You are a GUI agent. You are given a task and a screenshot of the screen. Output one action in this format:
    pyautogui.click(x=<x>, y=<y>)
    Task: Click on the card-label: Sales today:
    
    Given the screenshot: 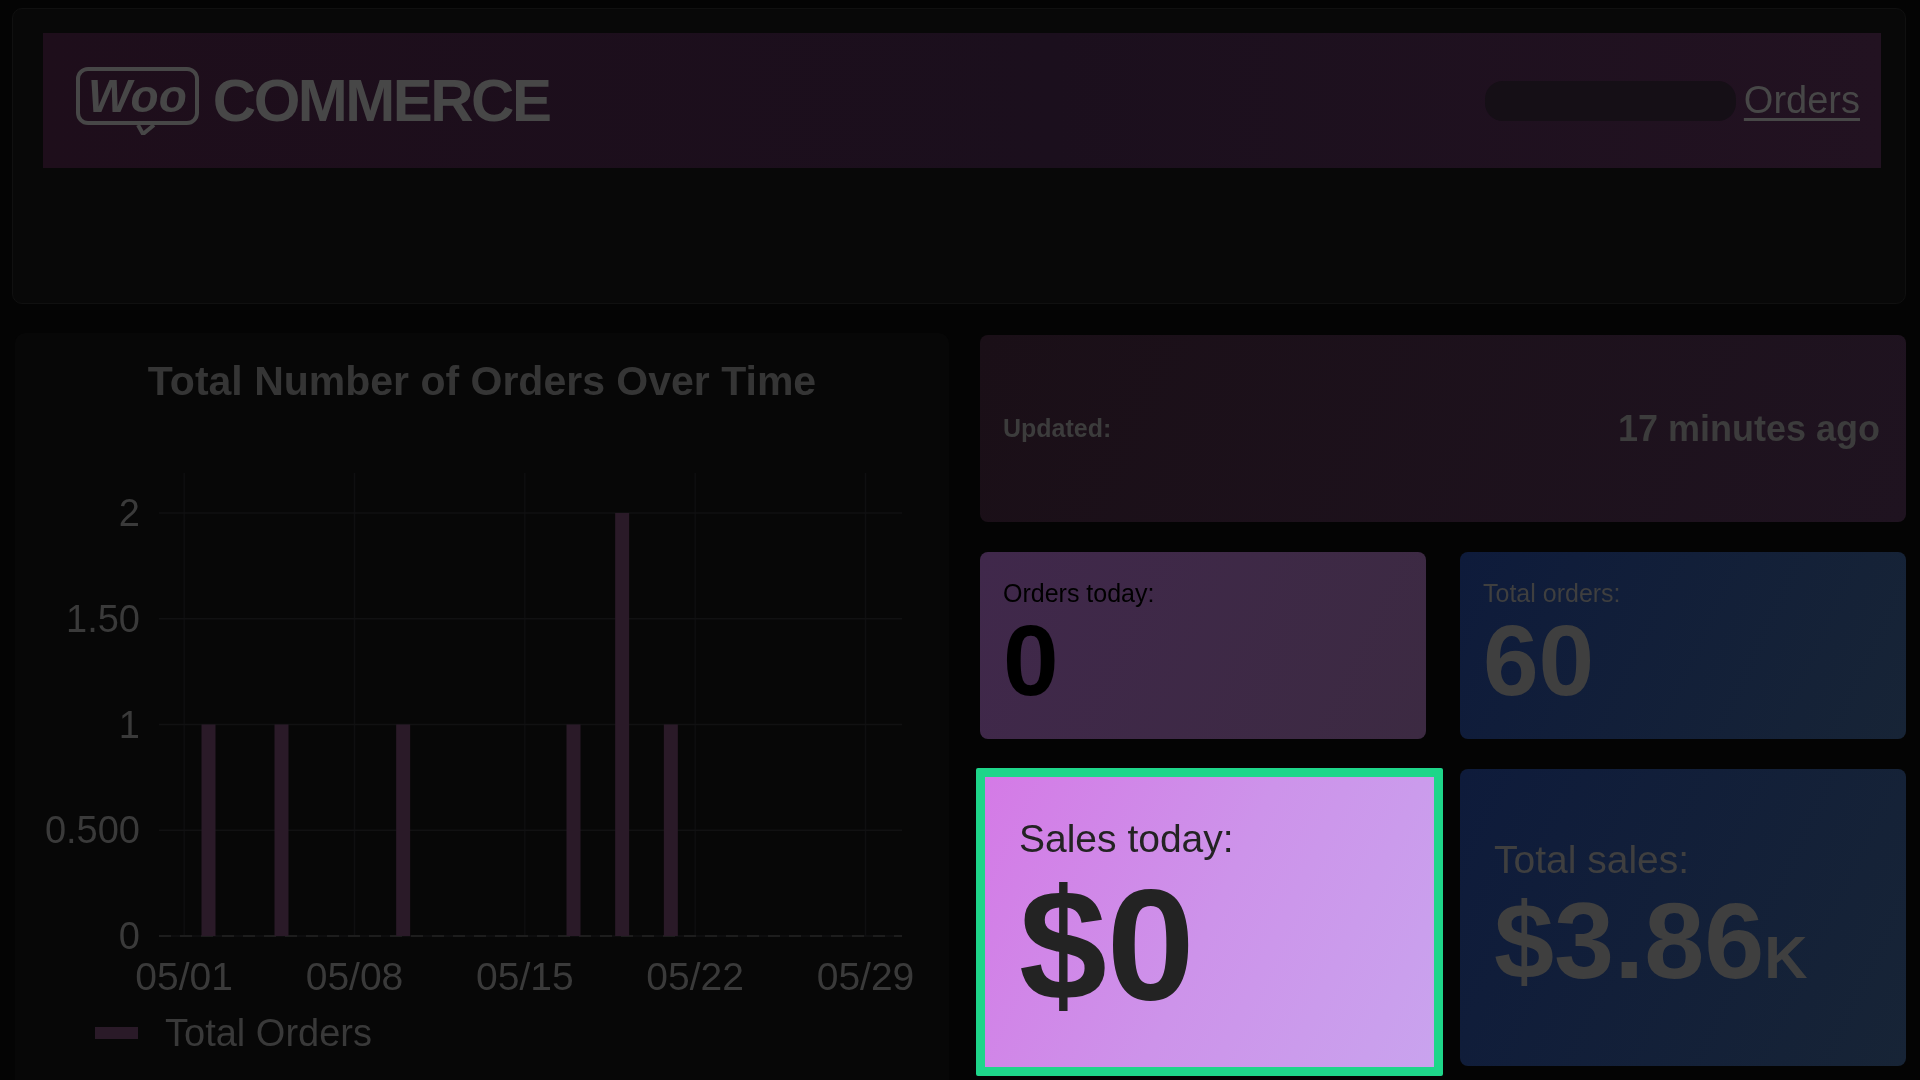 What is the action you would take?
    pyautogui.click(x=1126, y=838)
    